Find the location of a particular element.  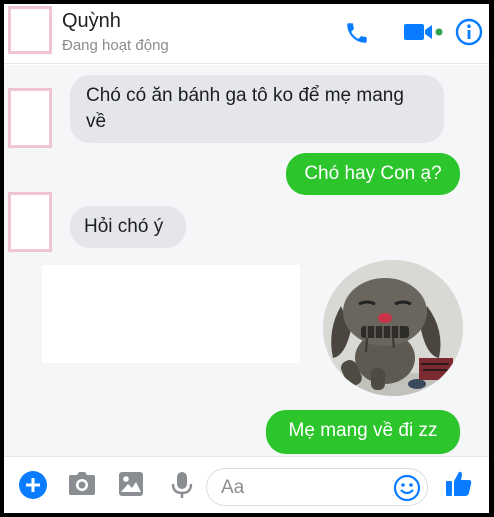

video-call-icon is located at coordinates (424, 32).